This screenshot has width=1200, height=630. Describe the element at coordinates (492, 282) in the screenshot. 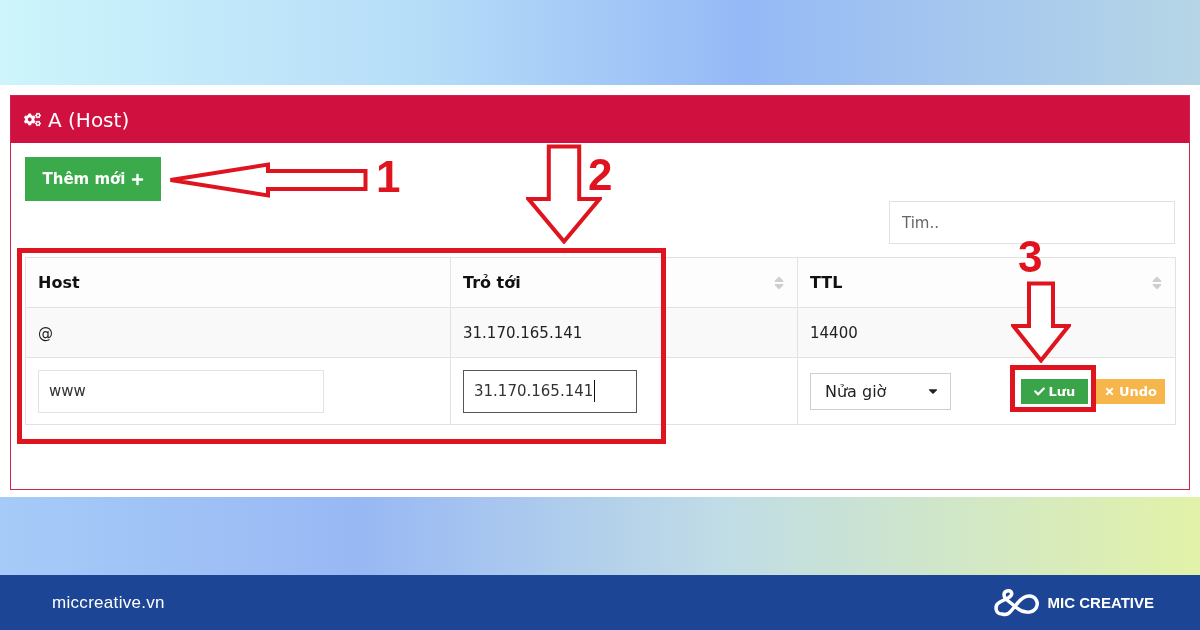

I see `column-header: Trỏ tới` at that location.